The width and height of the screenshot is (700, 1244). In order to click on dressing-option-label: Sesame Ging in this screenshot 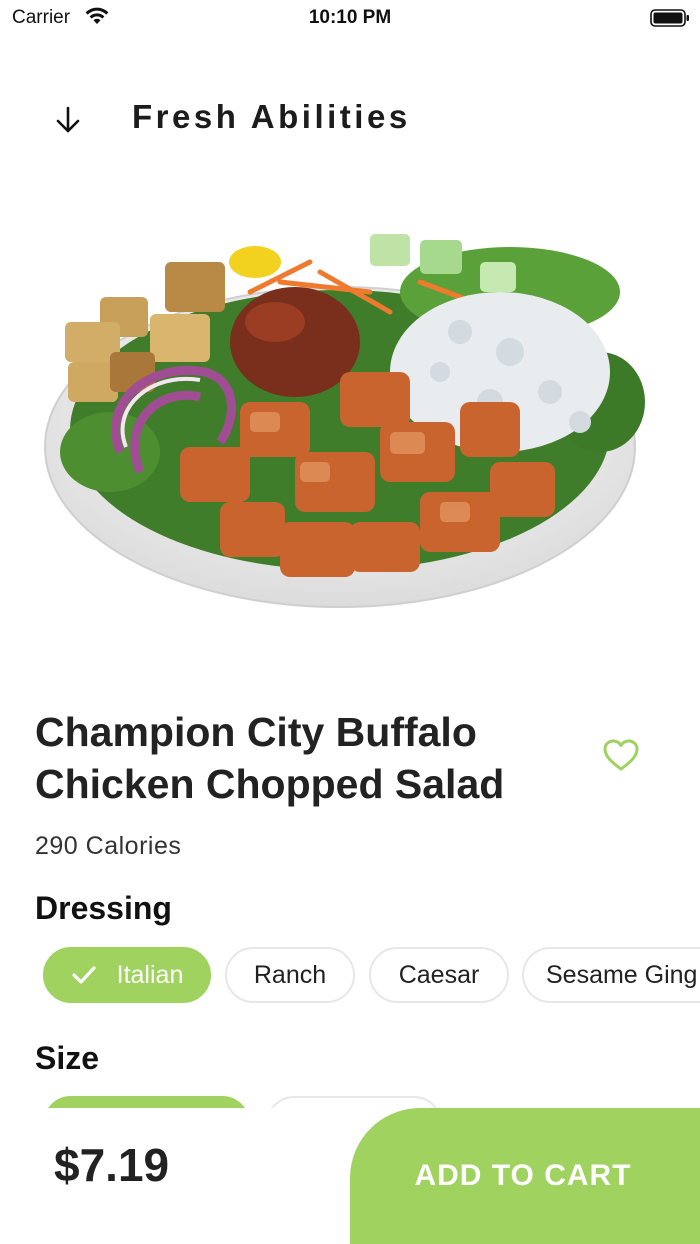, I will do `click(622, 974)`.